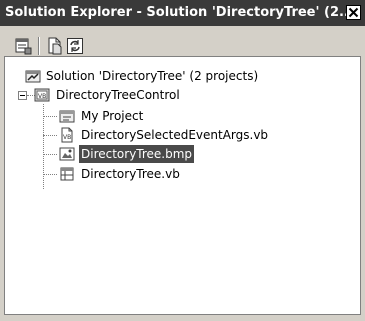 This screenshot has height=321, width=365. I want to click on solution-icon, so click(33, 76).